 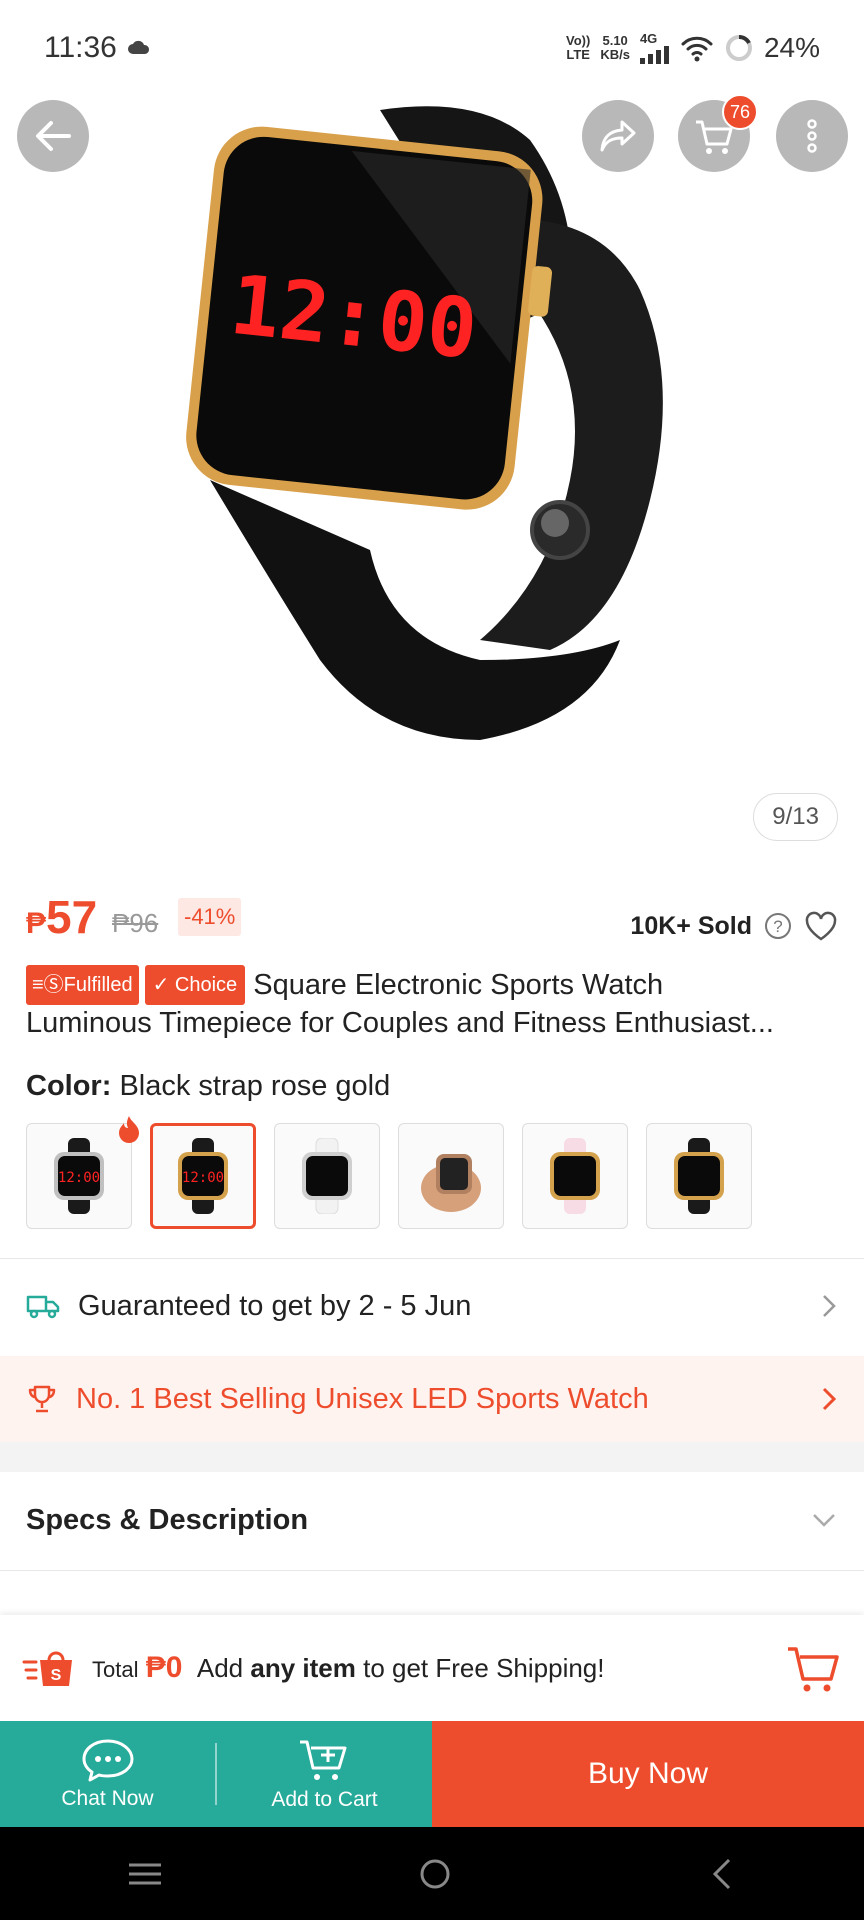 What do you see at coordinates (718, 133) in the screenshot?
I see `cart-button: 76` at bounding box center [718, 133].